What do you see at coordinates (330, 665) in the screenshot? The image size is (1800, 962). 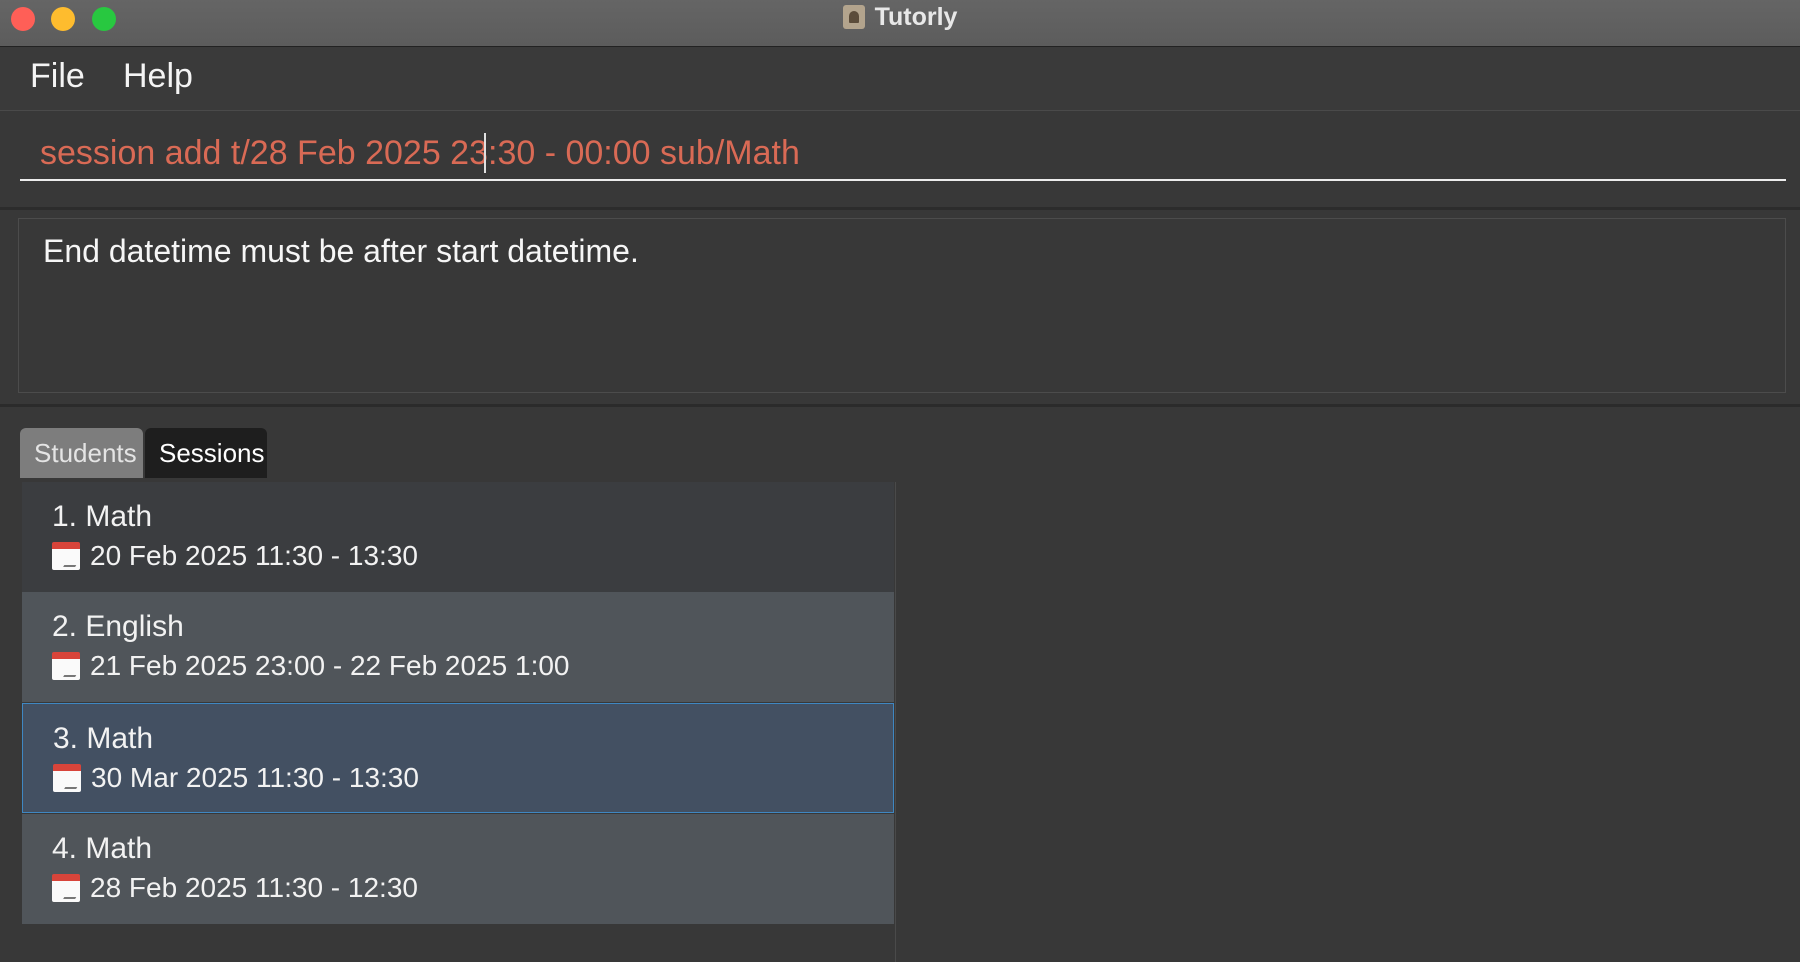 I see `session-datetime-text: 21 Feb 2025 23:00 - 22 Feb 2025 1:00` at bounding box center [330, 665].